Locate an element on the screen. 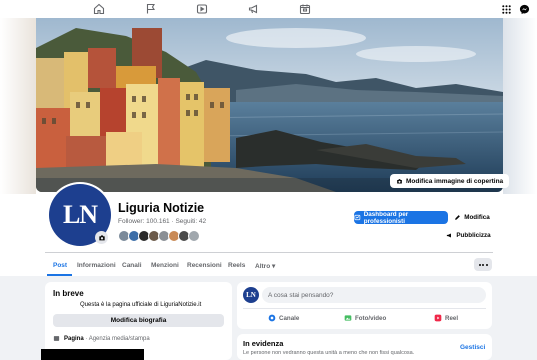 Image resolution: width=537 pixels, height=360 pixels. dashboard-label: Dashboard per professionisti is located at coordinates (386, 217).